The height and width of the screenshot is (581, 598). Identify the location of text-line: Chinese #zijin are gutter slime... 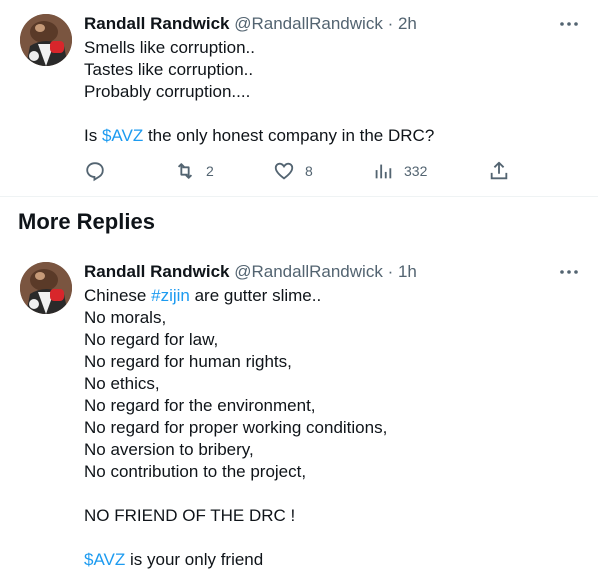
(203, 295).